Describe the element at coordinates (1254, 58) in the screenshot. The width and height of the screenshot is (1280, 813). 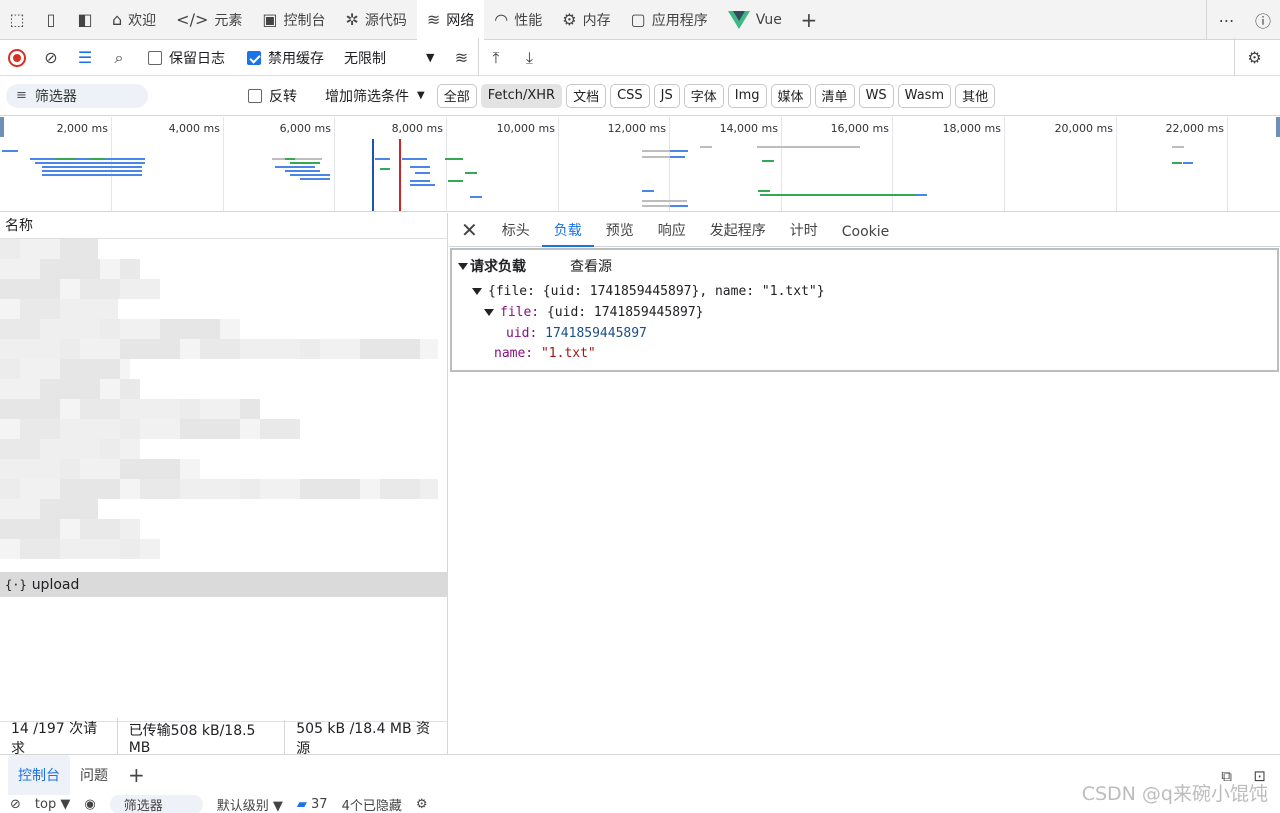
I see `settings-gear-icon: ⚙` at that location.